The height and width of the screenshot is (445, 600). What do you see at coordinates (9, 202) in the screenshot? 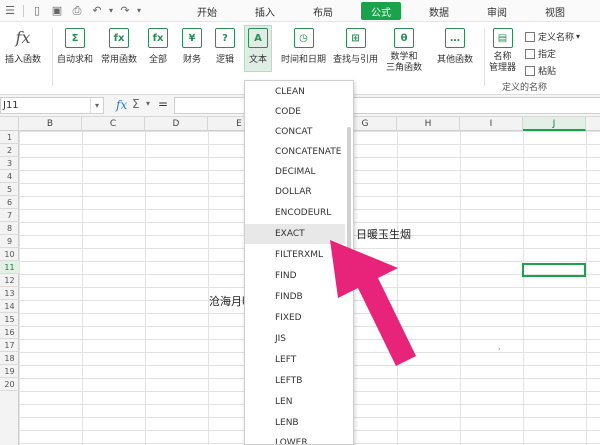
I see `row-header: 6` at bounding box center [9, 202].